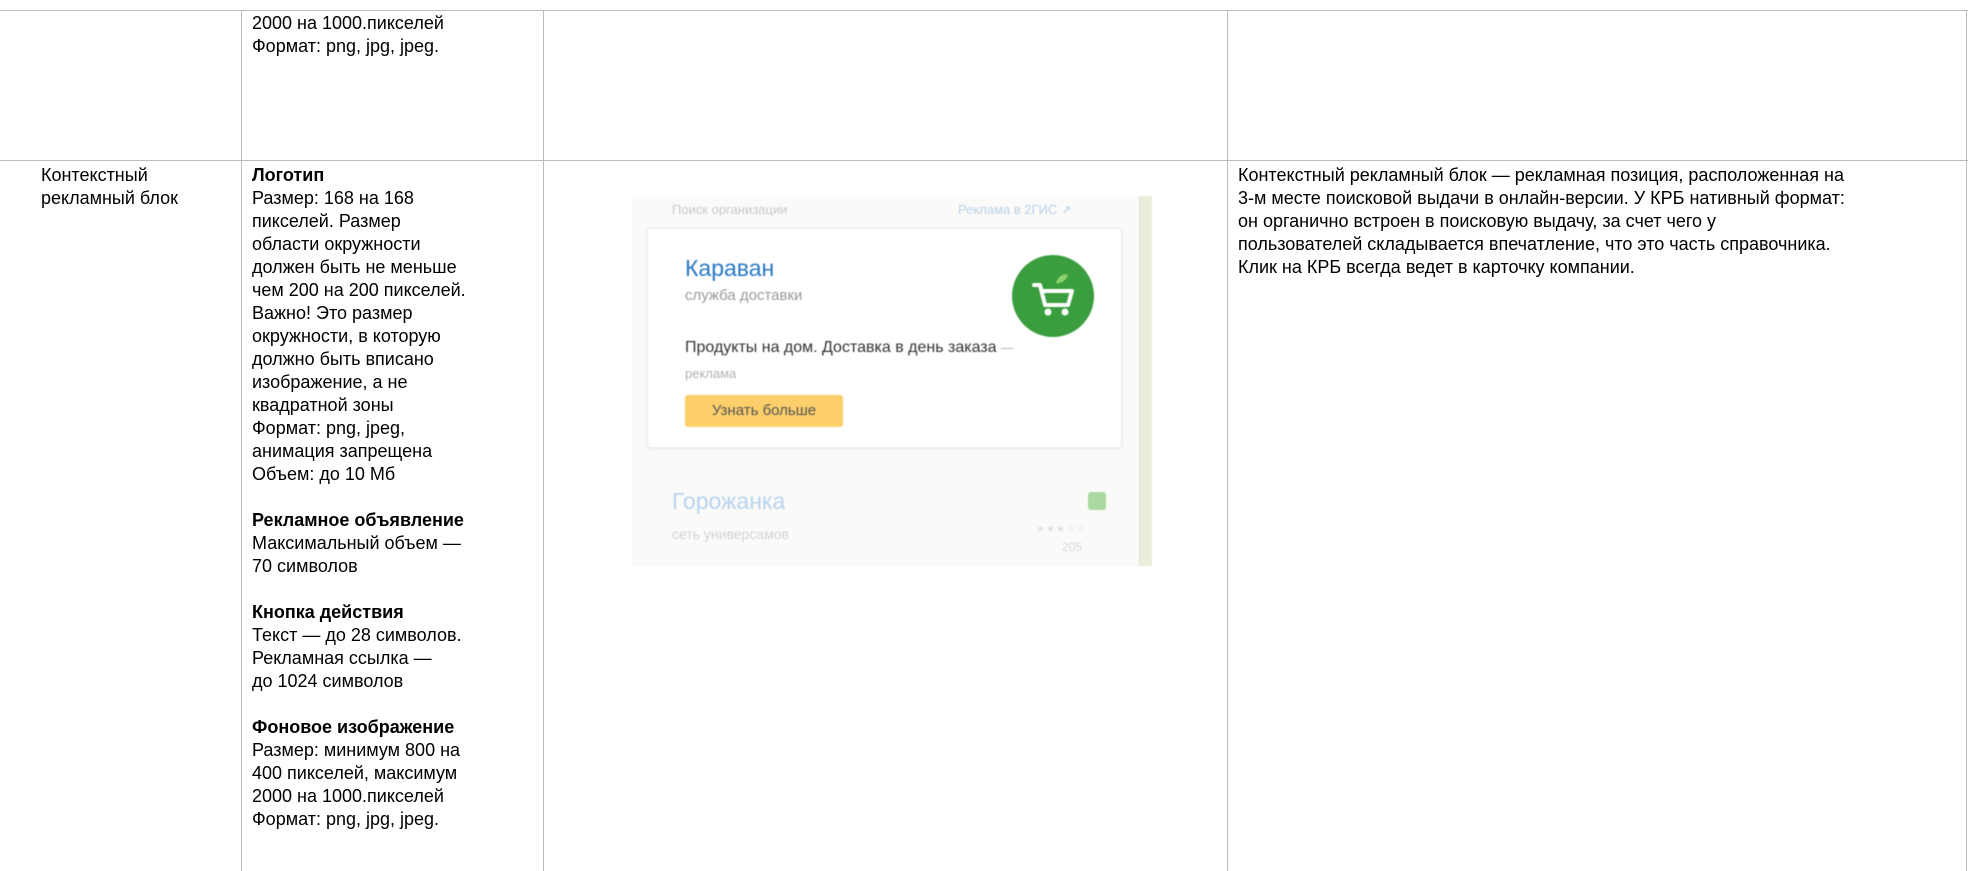 This screenshot has width=1968, height=871. What do you see at coordinates (841, 347) in the screenshot?
I see `ad-card-body: Продукты на дом. Доставка в день заказа` at bounding box center [841, 347].